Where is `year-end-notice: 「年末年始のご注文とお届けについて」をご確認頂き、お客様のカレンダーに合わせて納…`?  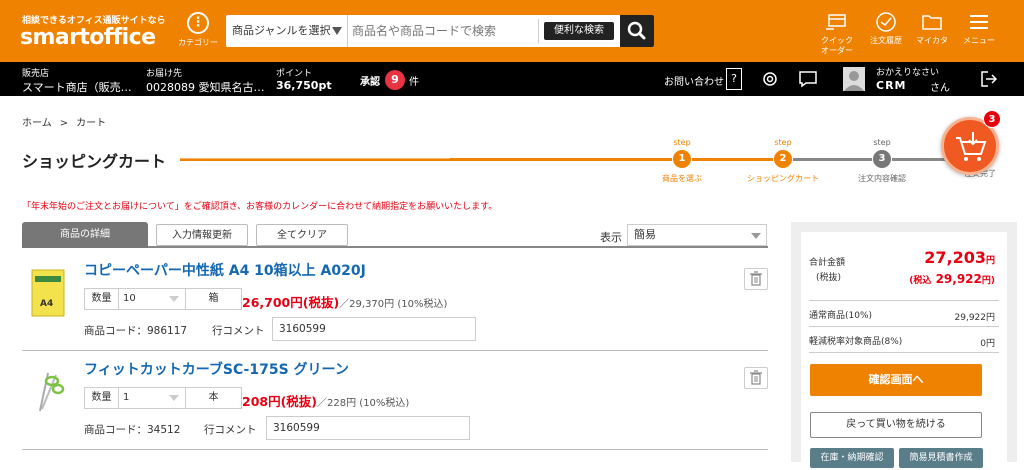
year-end-notice: 「年末年始のご注文とお届けについて」をご確認頂き、お客様のカレンダーに合わせて納… is located at coordinates (259, 205).